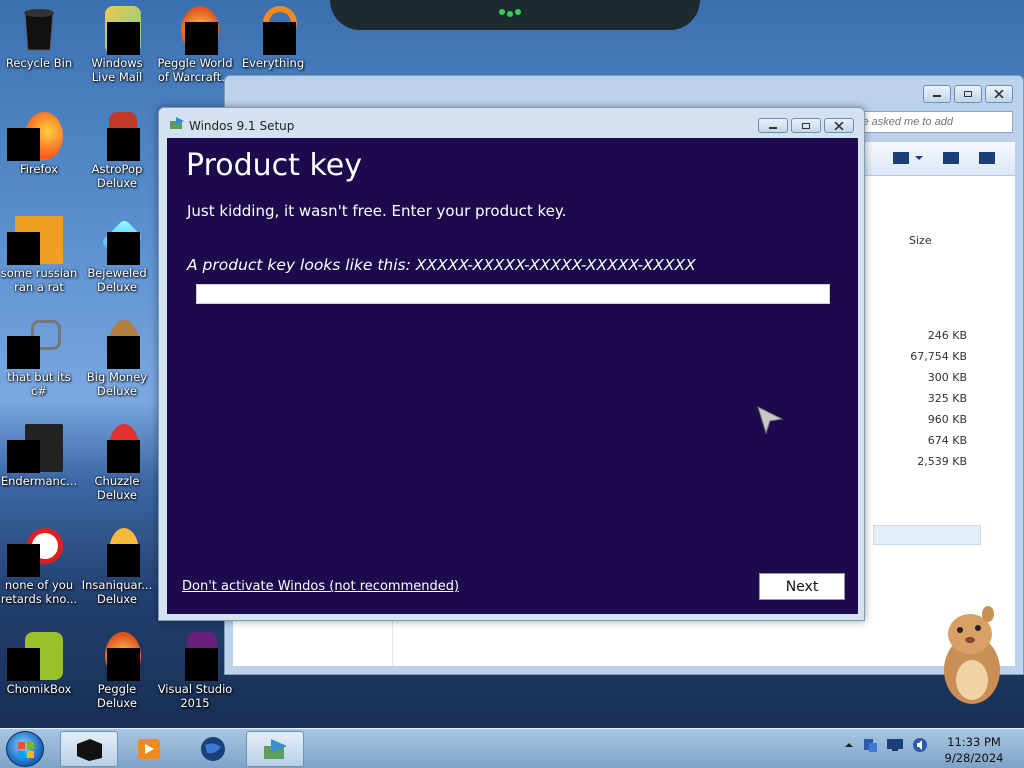 The image size is (1024, 768). Describe the element at coordinates (39, 359) in the screenshot. I see `desktop-icon-that-but-csharp: that but its c#` at that location.